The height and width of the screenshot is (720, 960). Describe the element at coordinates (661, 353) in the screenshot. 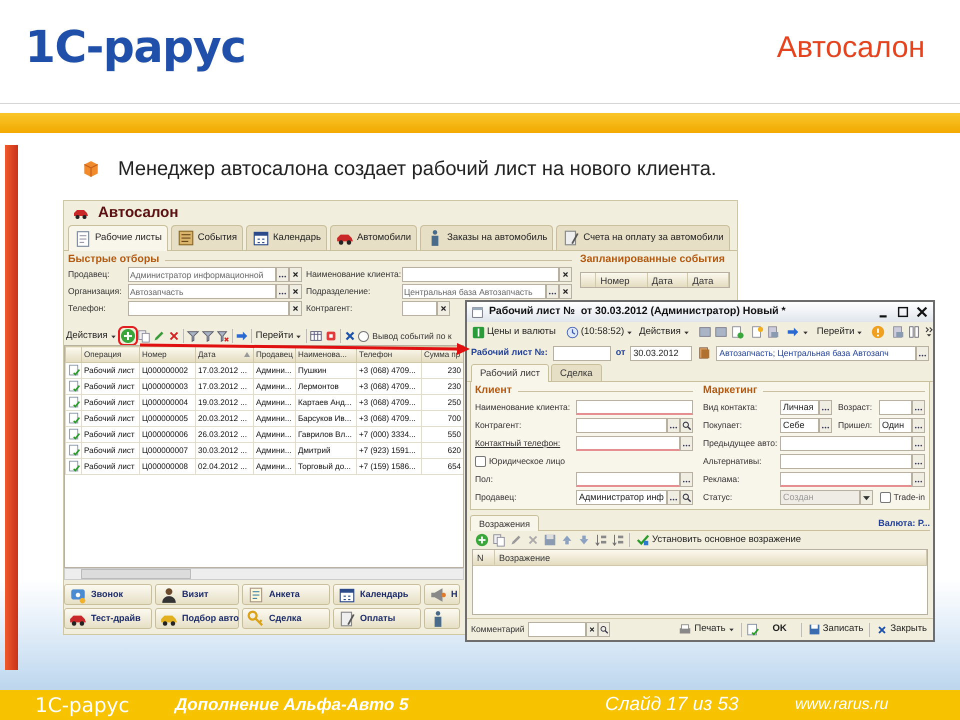

I see `date-field: 30.03.2012` at that location.